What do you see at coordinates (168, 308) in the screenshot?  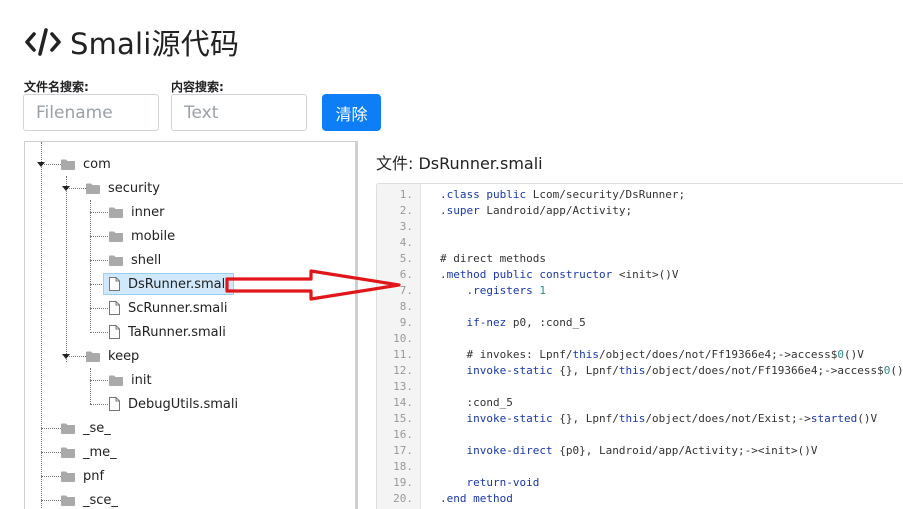 I see `tree-file-scrunner: ScRunner.smali` at bounding box center [168, 308].